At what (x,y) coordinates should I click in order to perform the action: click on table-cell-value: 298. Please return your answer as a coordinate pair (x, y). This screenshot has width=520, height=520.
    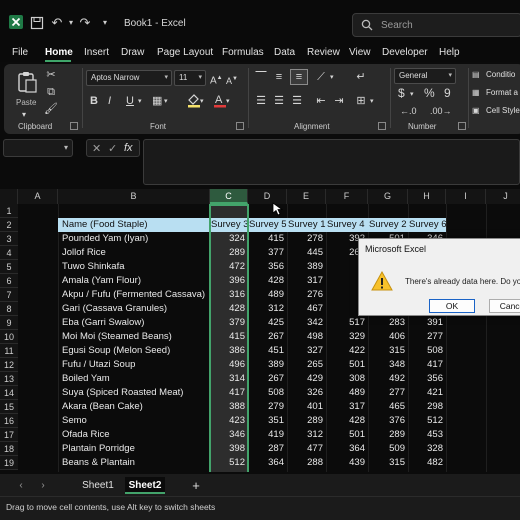
    Looking at the image, I should click on (427, 407).